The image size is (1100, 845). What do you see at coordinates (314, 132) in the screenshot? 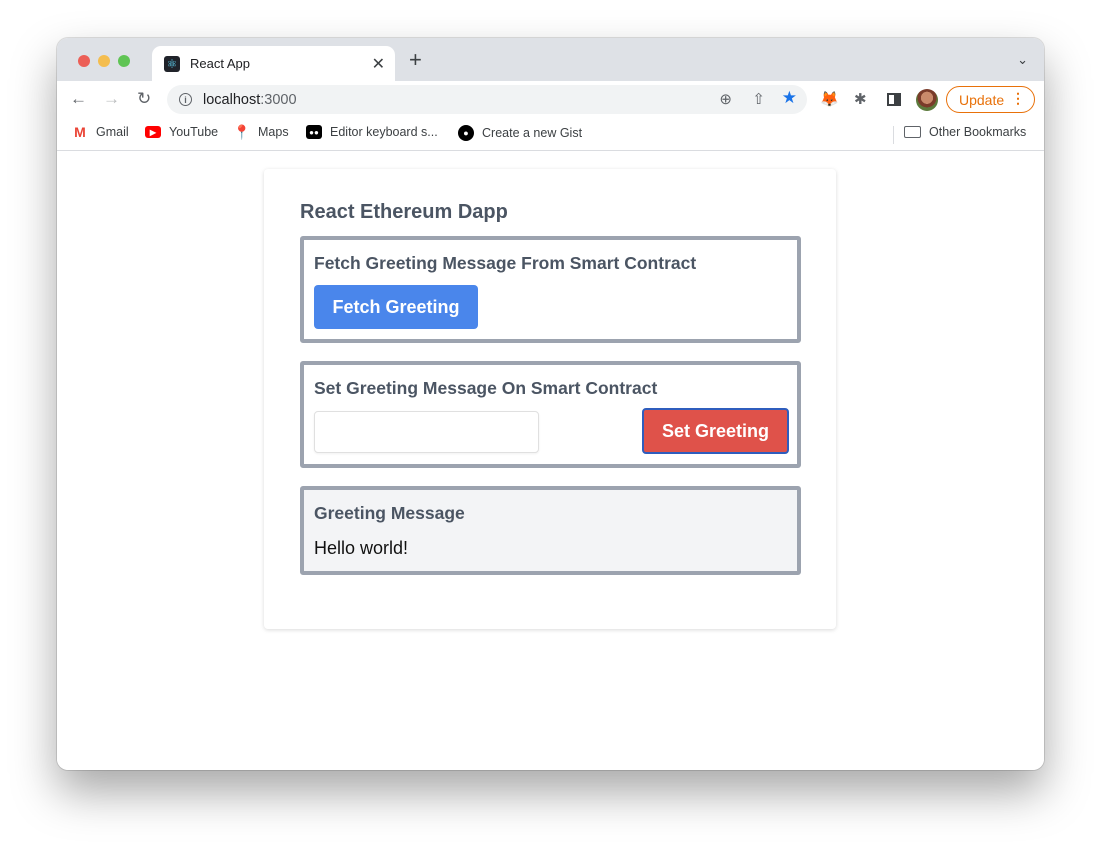
I see `medium-icon: ●●` at bounding box center [314, 132].